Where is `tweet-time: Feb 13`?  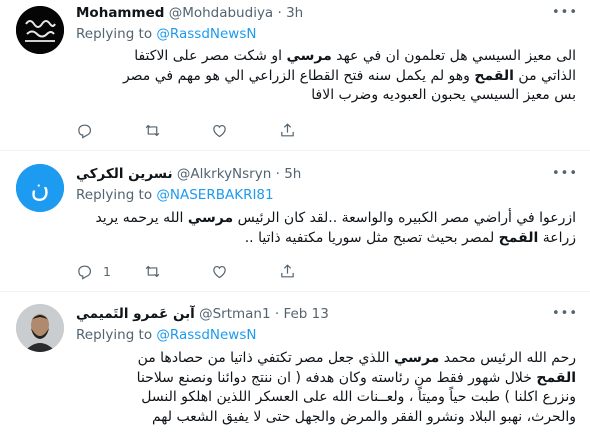 tweet-time: Feb 13 is located at coordinates (305, 314).